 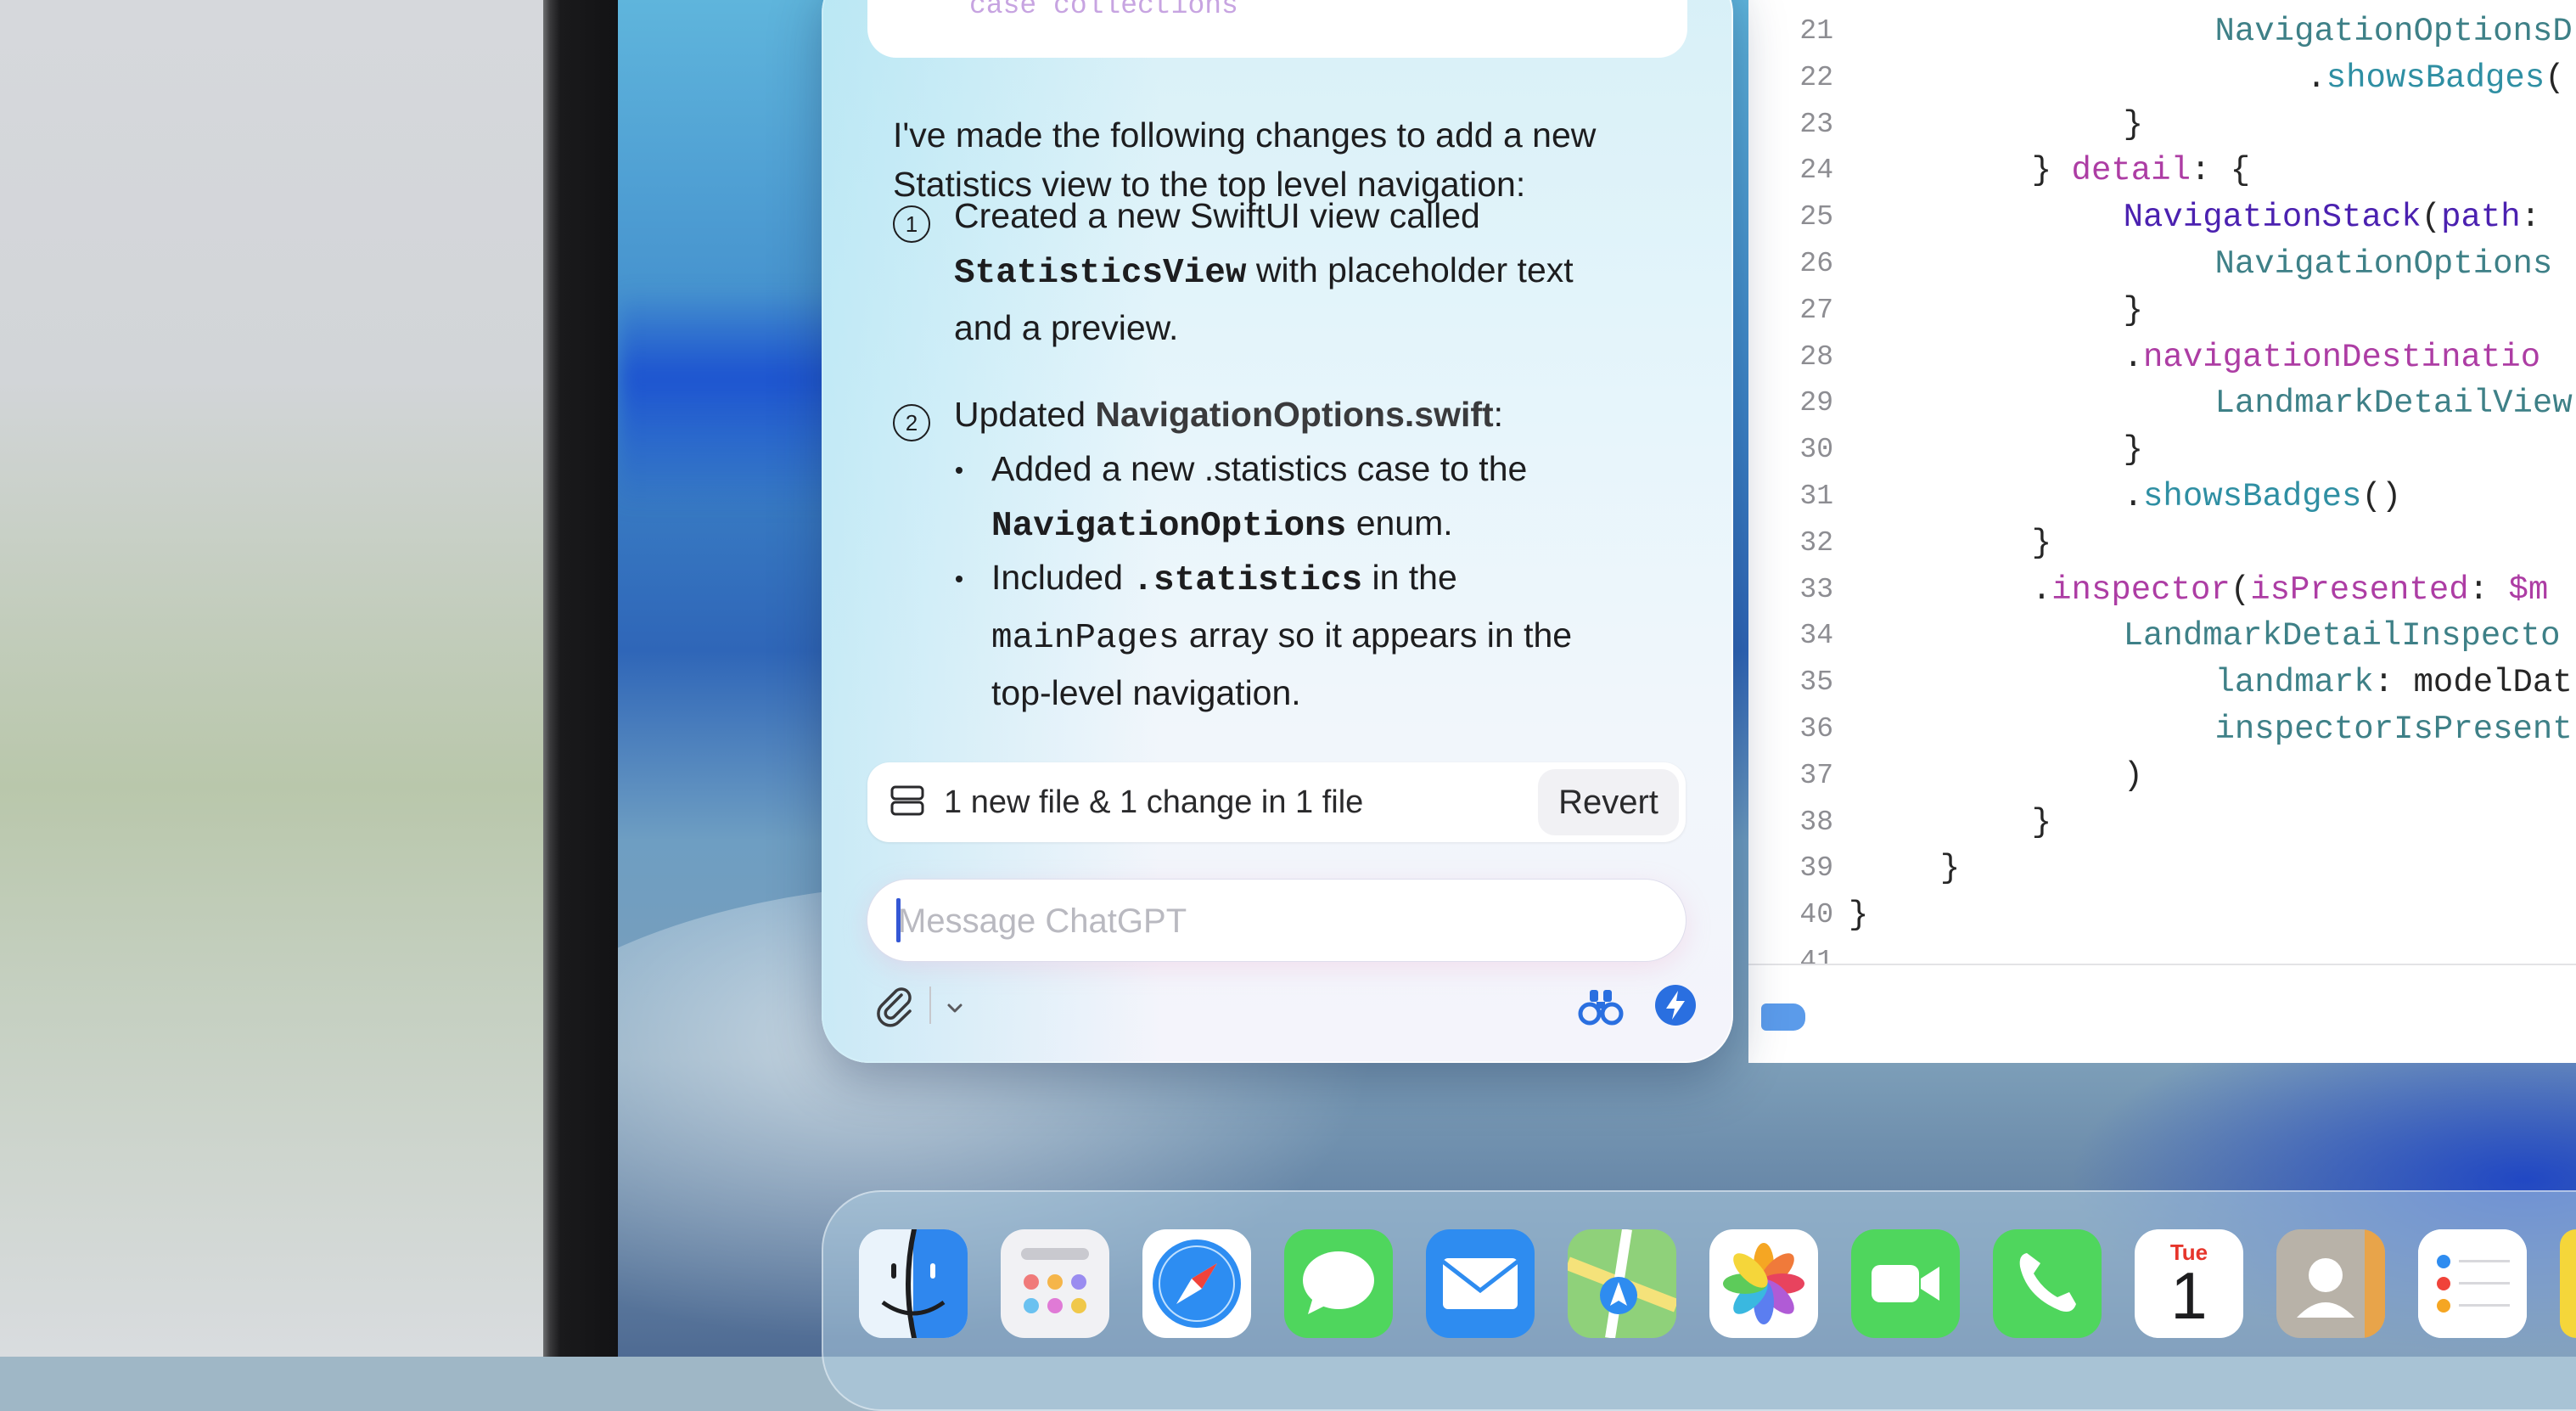 I want to click on device-bezel, so click(x=581, y=679).